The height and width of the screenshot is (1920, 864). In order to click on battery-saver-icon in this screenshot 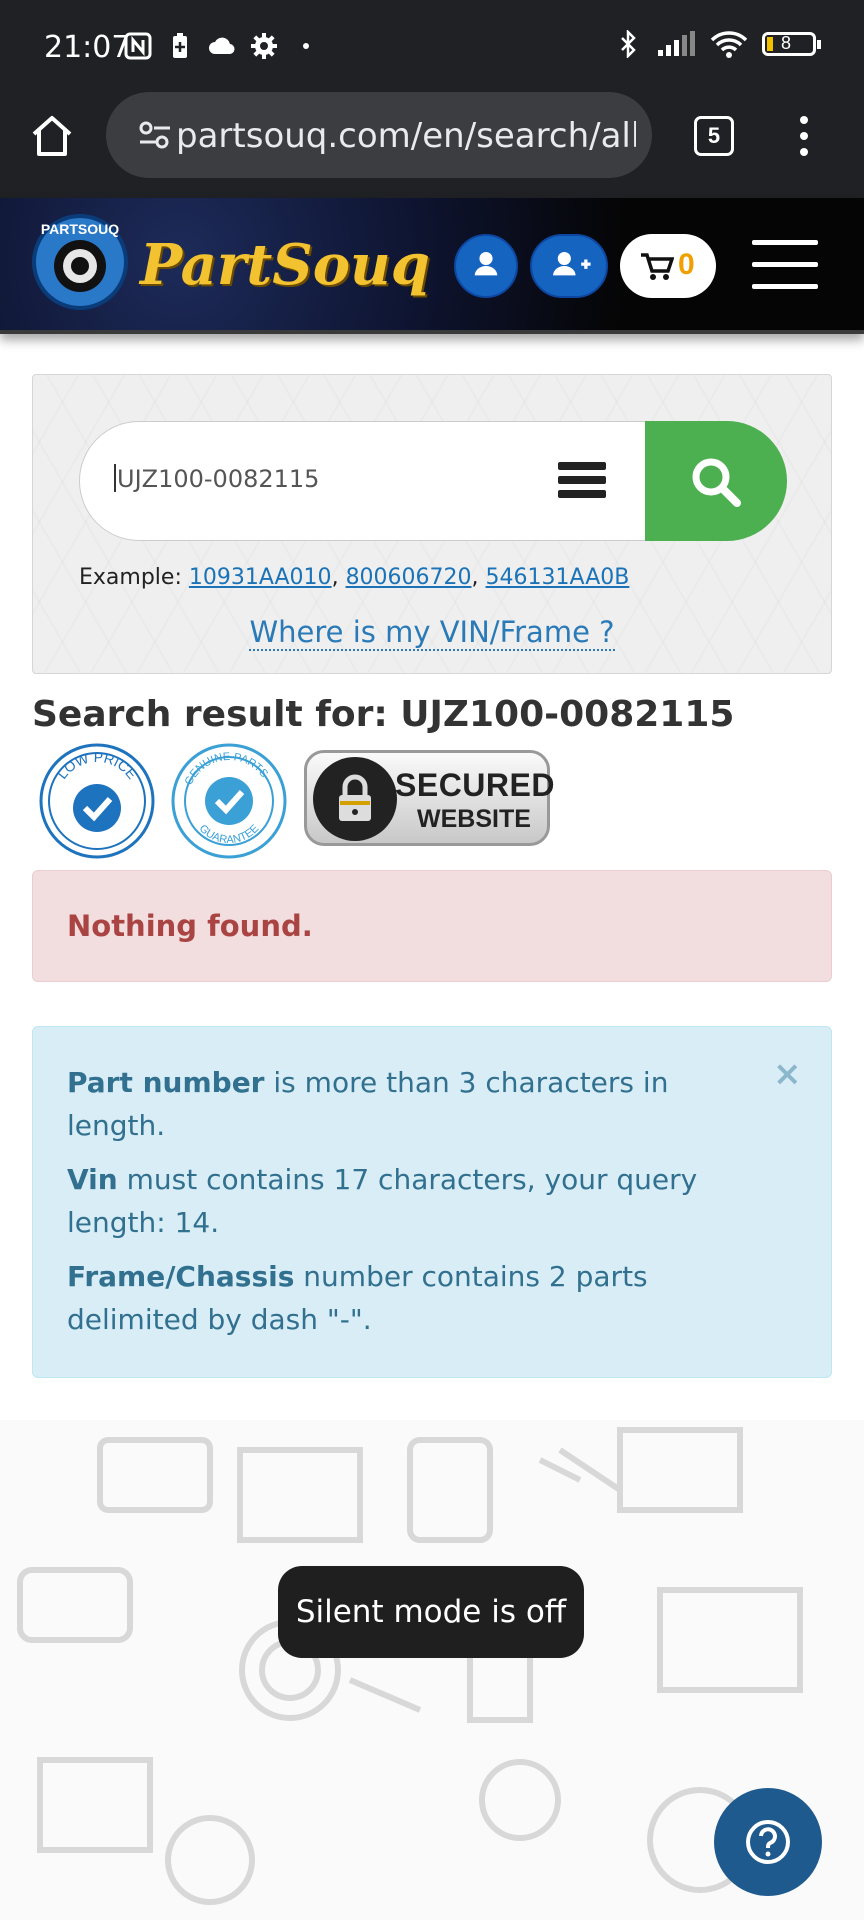, I will do `click(180, 45)`.